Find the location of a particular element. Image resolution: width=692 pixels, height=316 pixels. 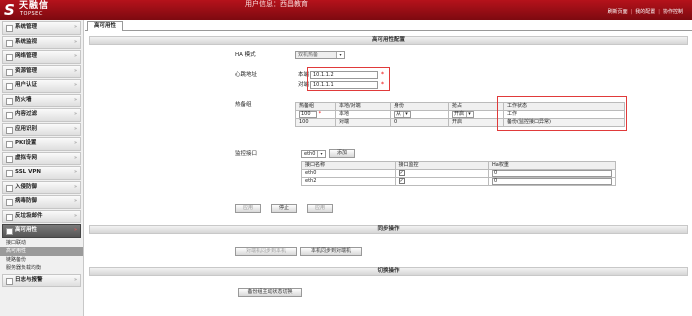

column-header: 本地/对端 is located at coordinates (363, 106).